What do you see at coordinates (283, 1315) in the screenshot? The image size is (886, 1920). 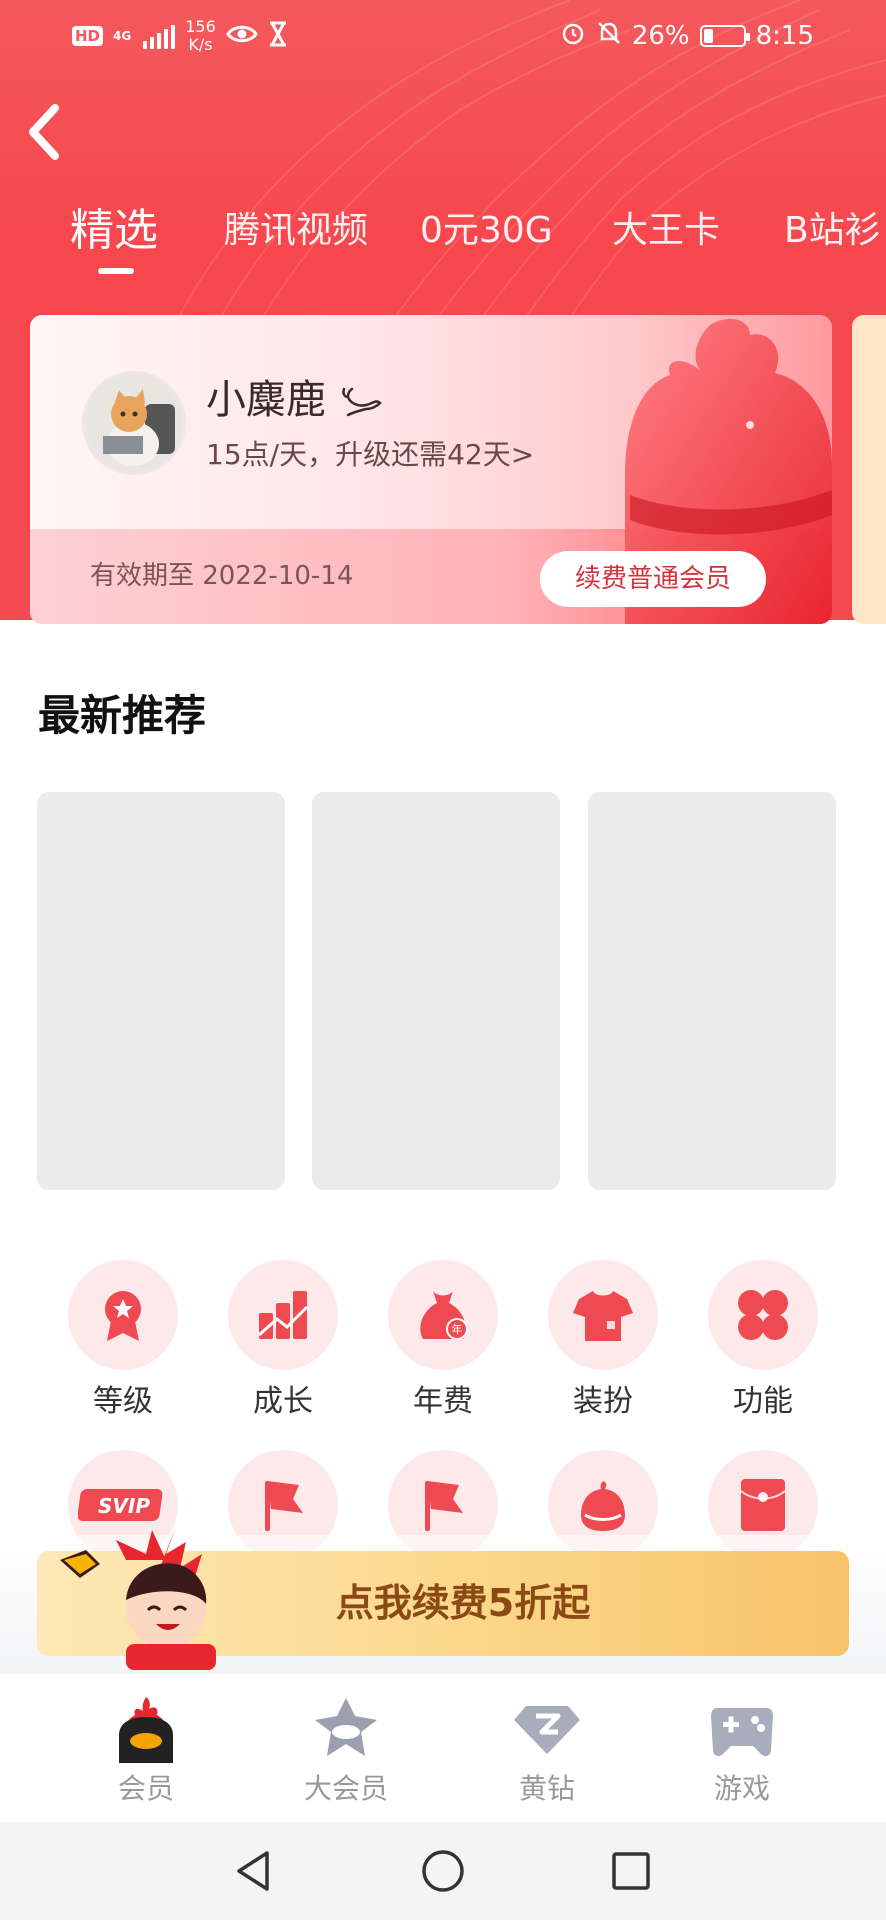 I see `growth-icon` at bounding box center [283, 1315].